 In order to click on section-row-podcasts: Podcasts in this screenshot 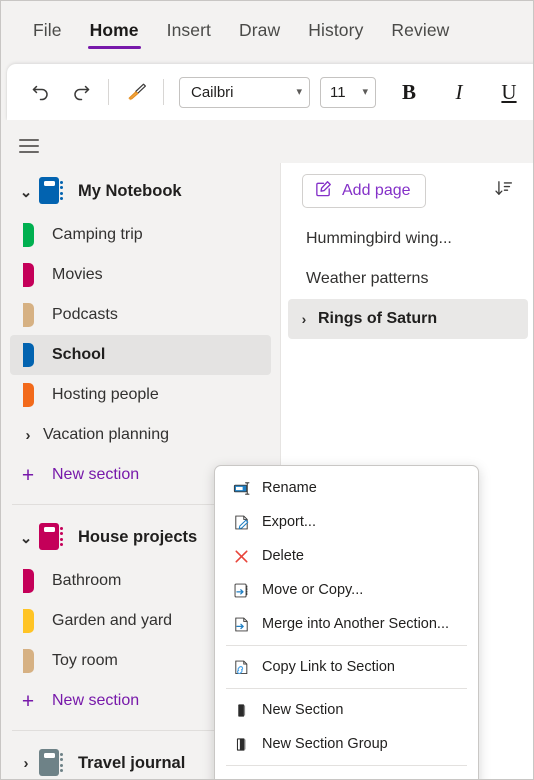, I will do `click(140, 315)`.